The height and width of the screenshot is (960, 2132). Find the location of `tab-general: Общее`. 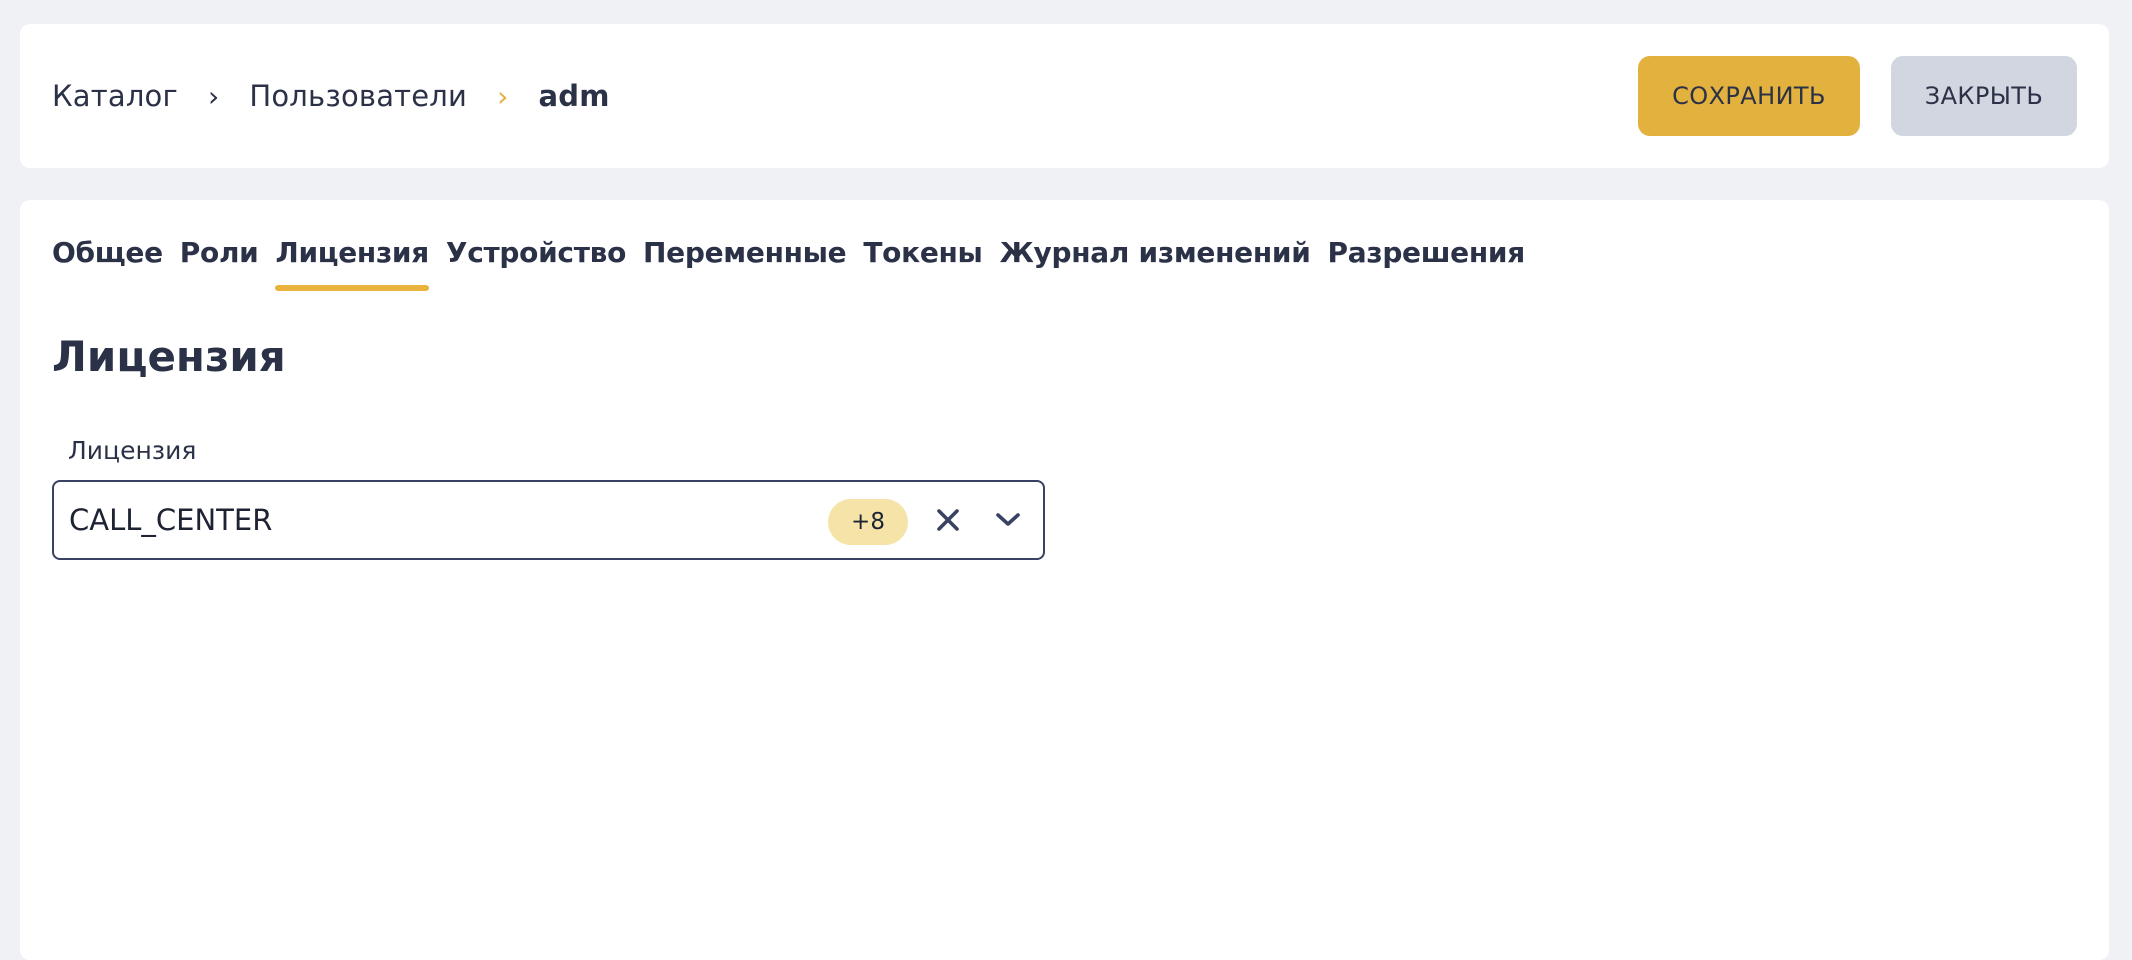

tab-general: Общее is located at coordinates (107, 263).